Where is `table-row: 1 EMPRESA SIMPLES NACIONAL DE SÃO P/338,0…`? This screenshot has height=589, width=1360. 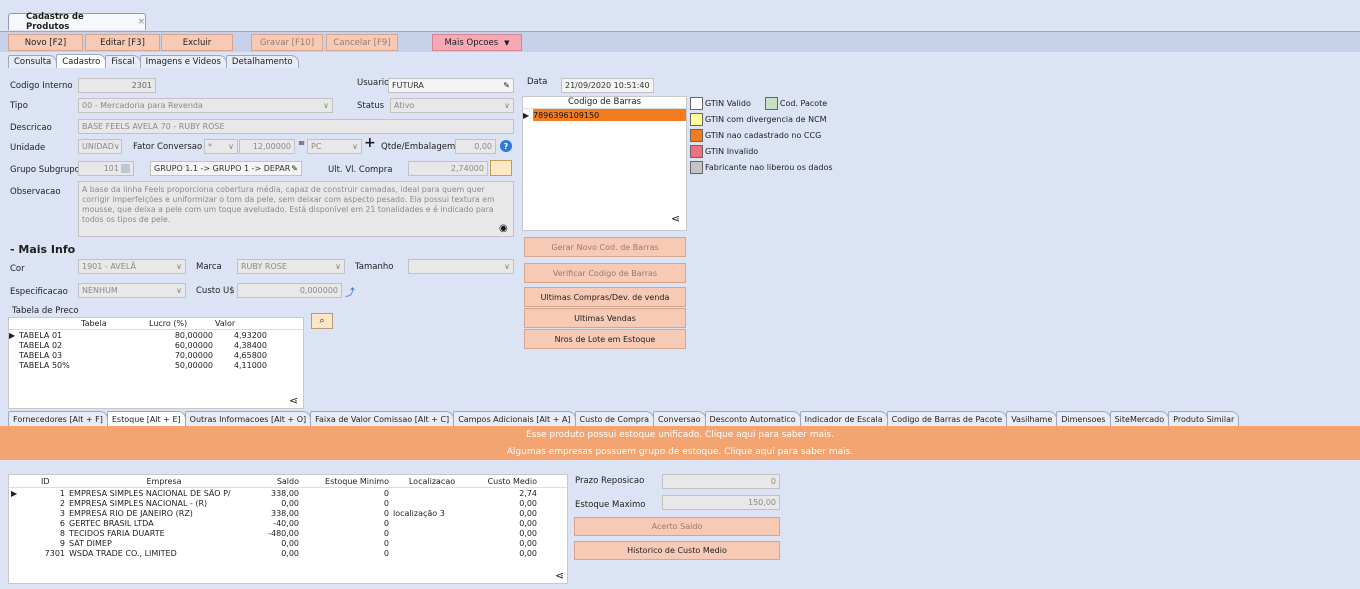 table-row: 1 EMPRESA SIMPLES NACIONAL DE SÃO P/338,0… is located at coordinates (288, 493).